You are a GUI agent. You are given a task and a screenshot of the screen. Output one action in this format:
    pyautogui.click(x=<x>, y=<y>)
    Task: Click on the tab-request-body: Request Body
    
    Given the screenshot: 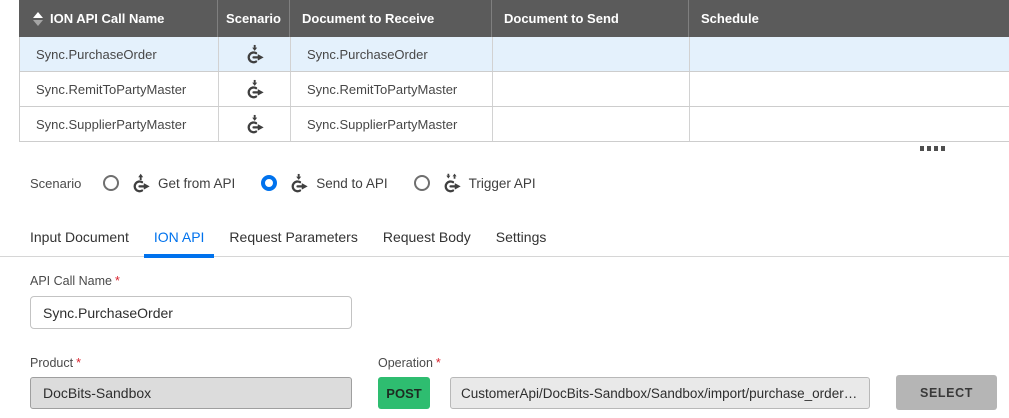 What is the action you would take?
    pyautogui.click(x=427, y=237)
    